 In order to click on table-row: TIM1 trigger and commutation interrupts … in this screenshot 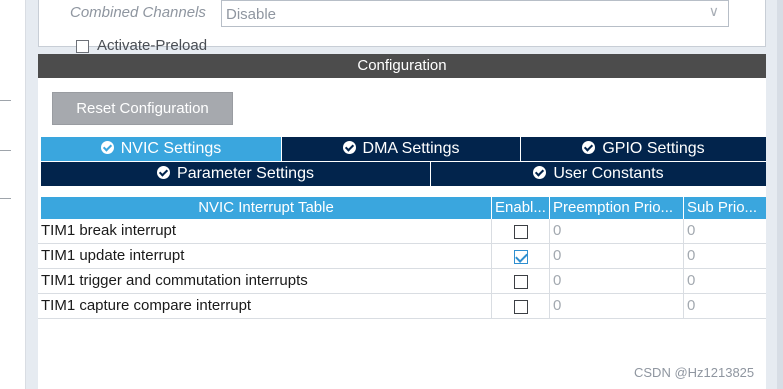, I will do `click(402, 281)`.